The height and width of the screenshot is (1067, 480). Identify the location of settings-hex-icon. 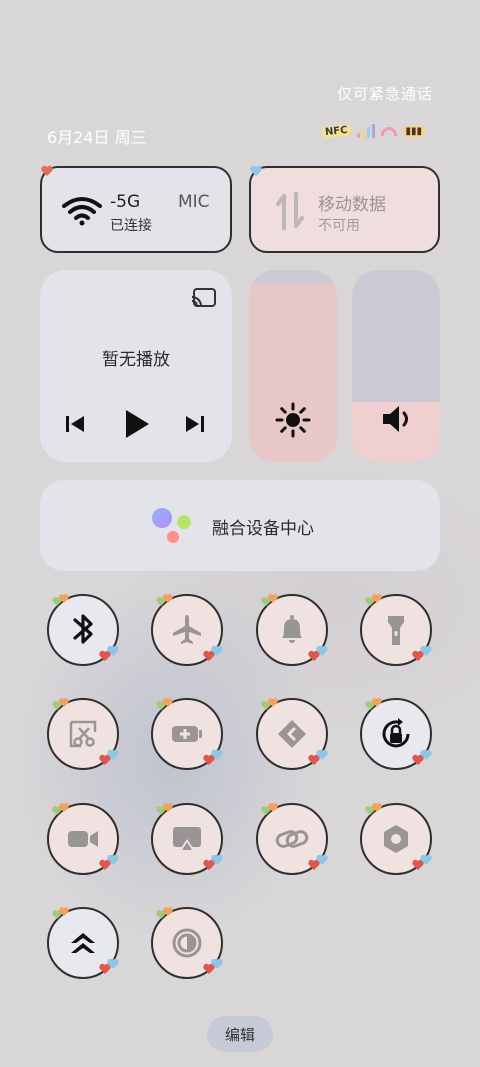
(396, 839).